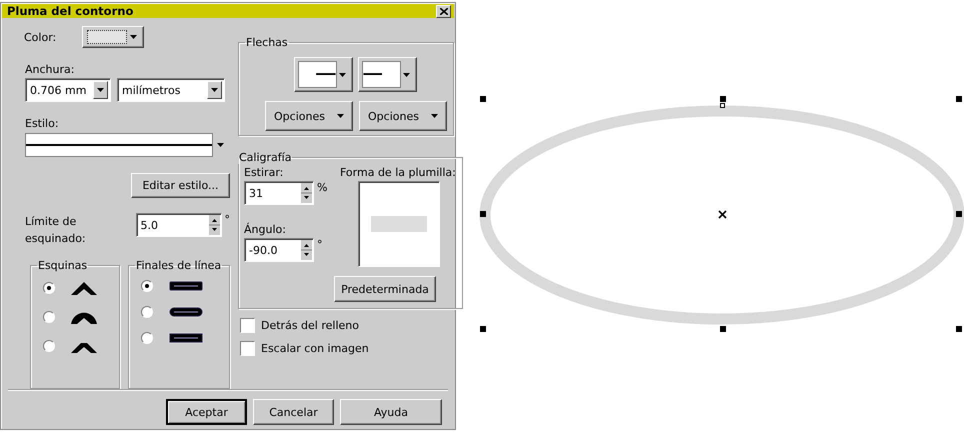  I want to click on group-title: Flechas, so click(267, 42).